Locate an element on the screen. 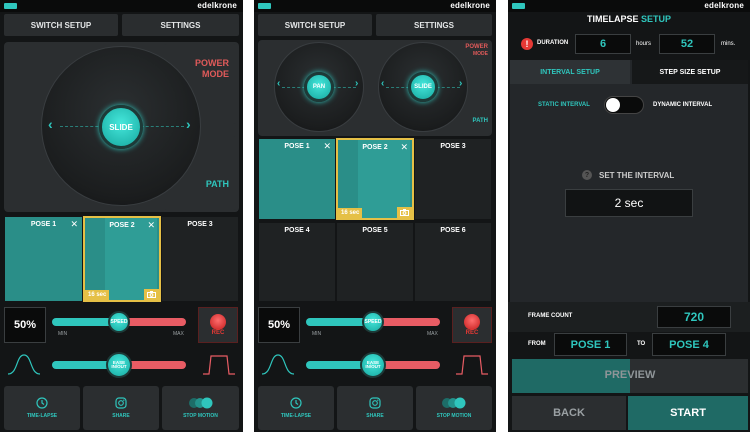 Image resolution: width=750 pixels, height=432 pixels. title-main: TIMELAPSE is located at coordinates (612, 19).